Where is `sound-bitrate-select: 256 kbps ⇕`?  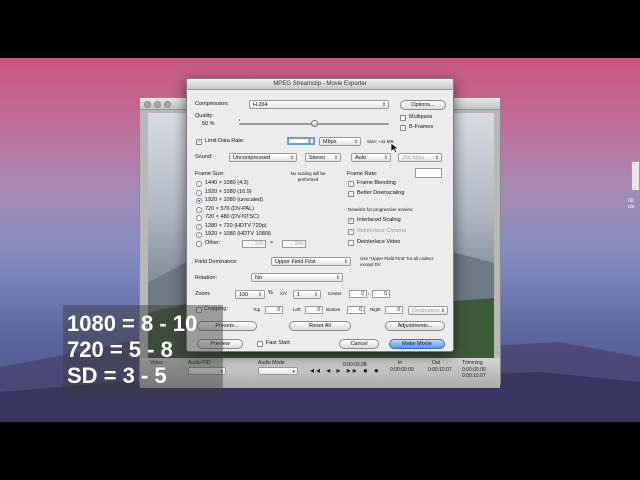 sound-bitrate-select: 256 kbps ⇕ is located at coordinates (420, 157).